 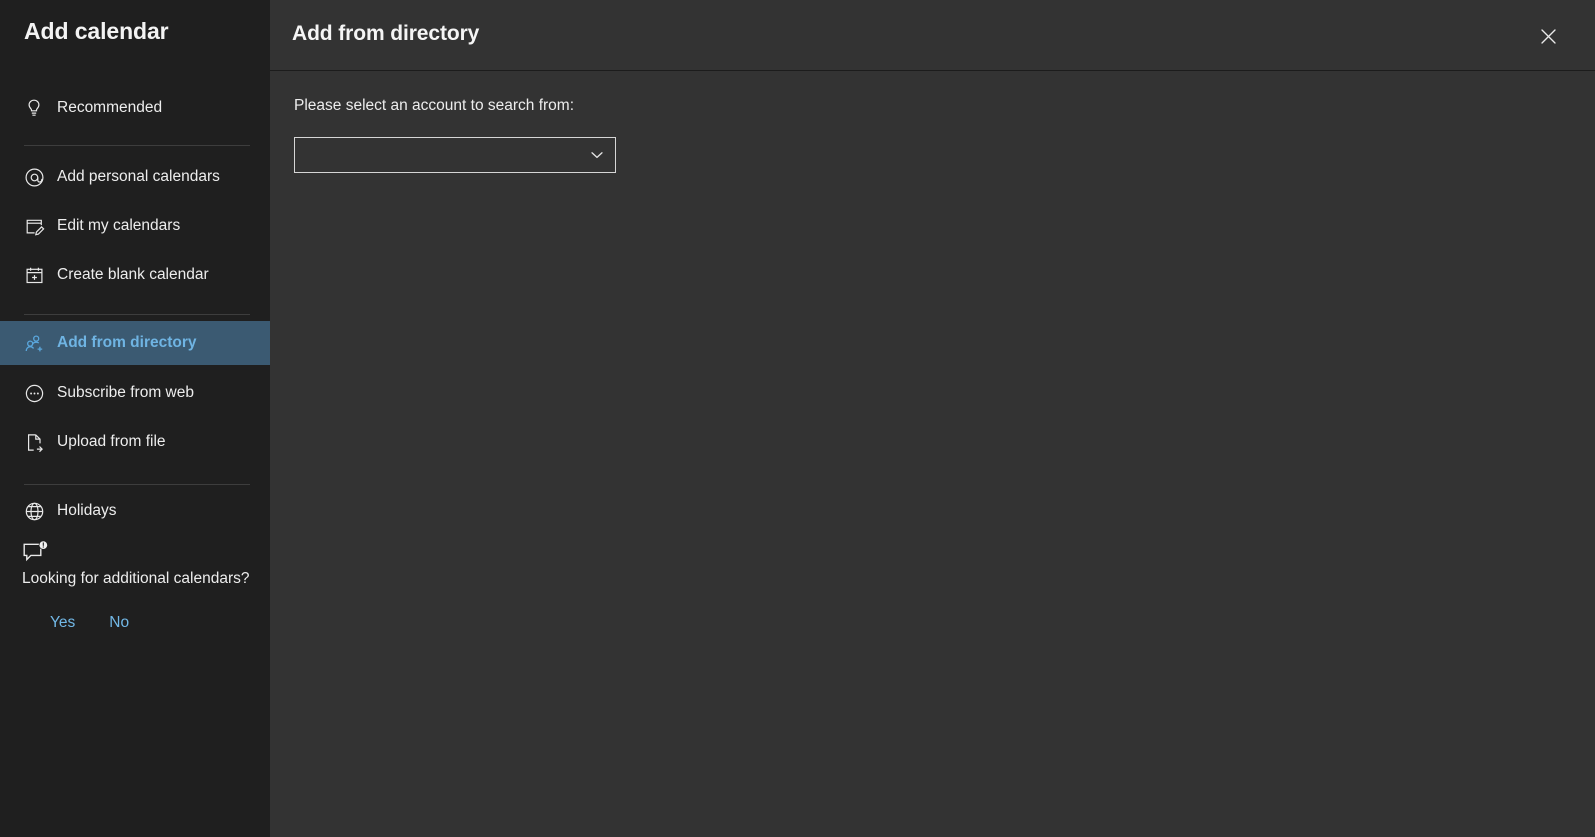 I want to click on close-icon, so click(x=1548, y=36).